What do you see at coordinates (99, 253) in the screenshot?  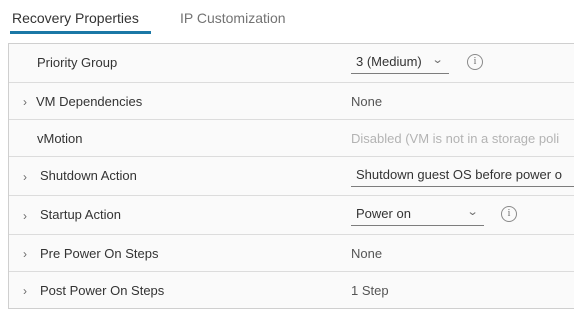 I see `pre-power-on-steps-label: Pre Power On Steps` at bounding box center [99, 253].